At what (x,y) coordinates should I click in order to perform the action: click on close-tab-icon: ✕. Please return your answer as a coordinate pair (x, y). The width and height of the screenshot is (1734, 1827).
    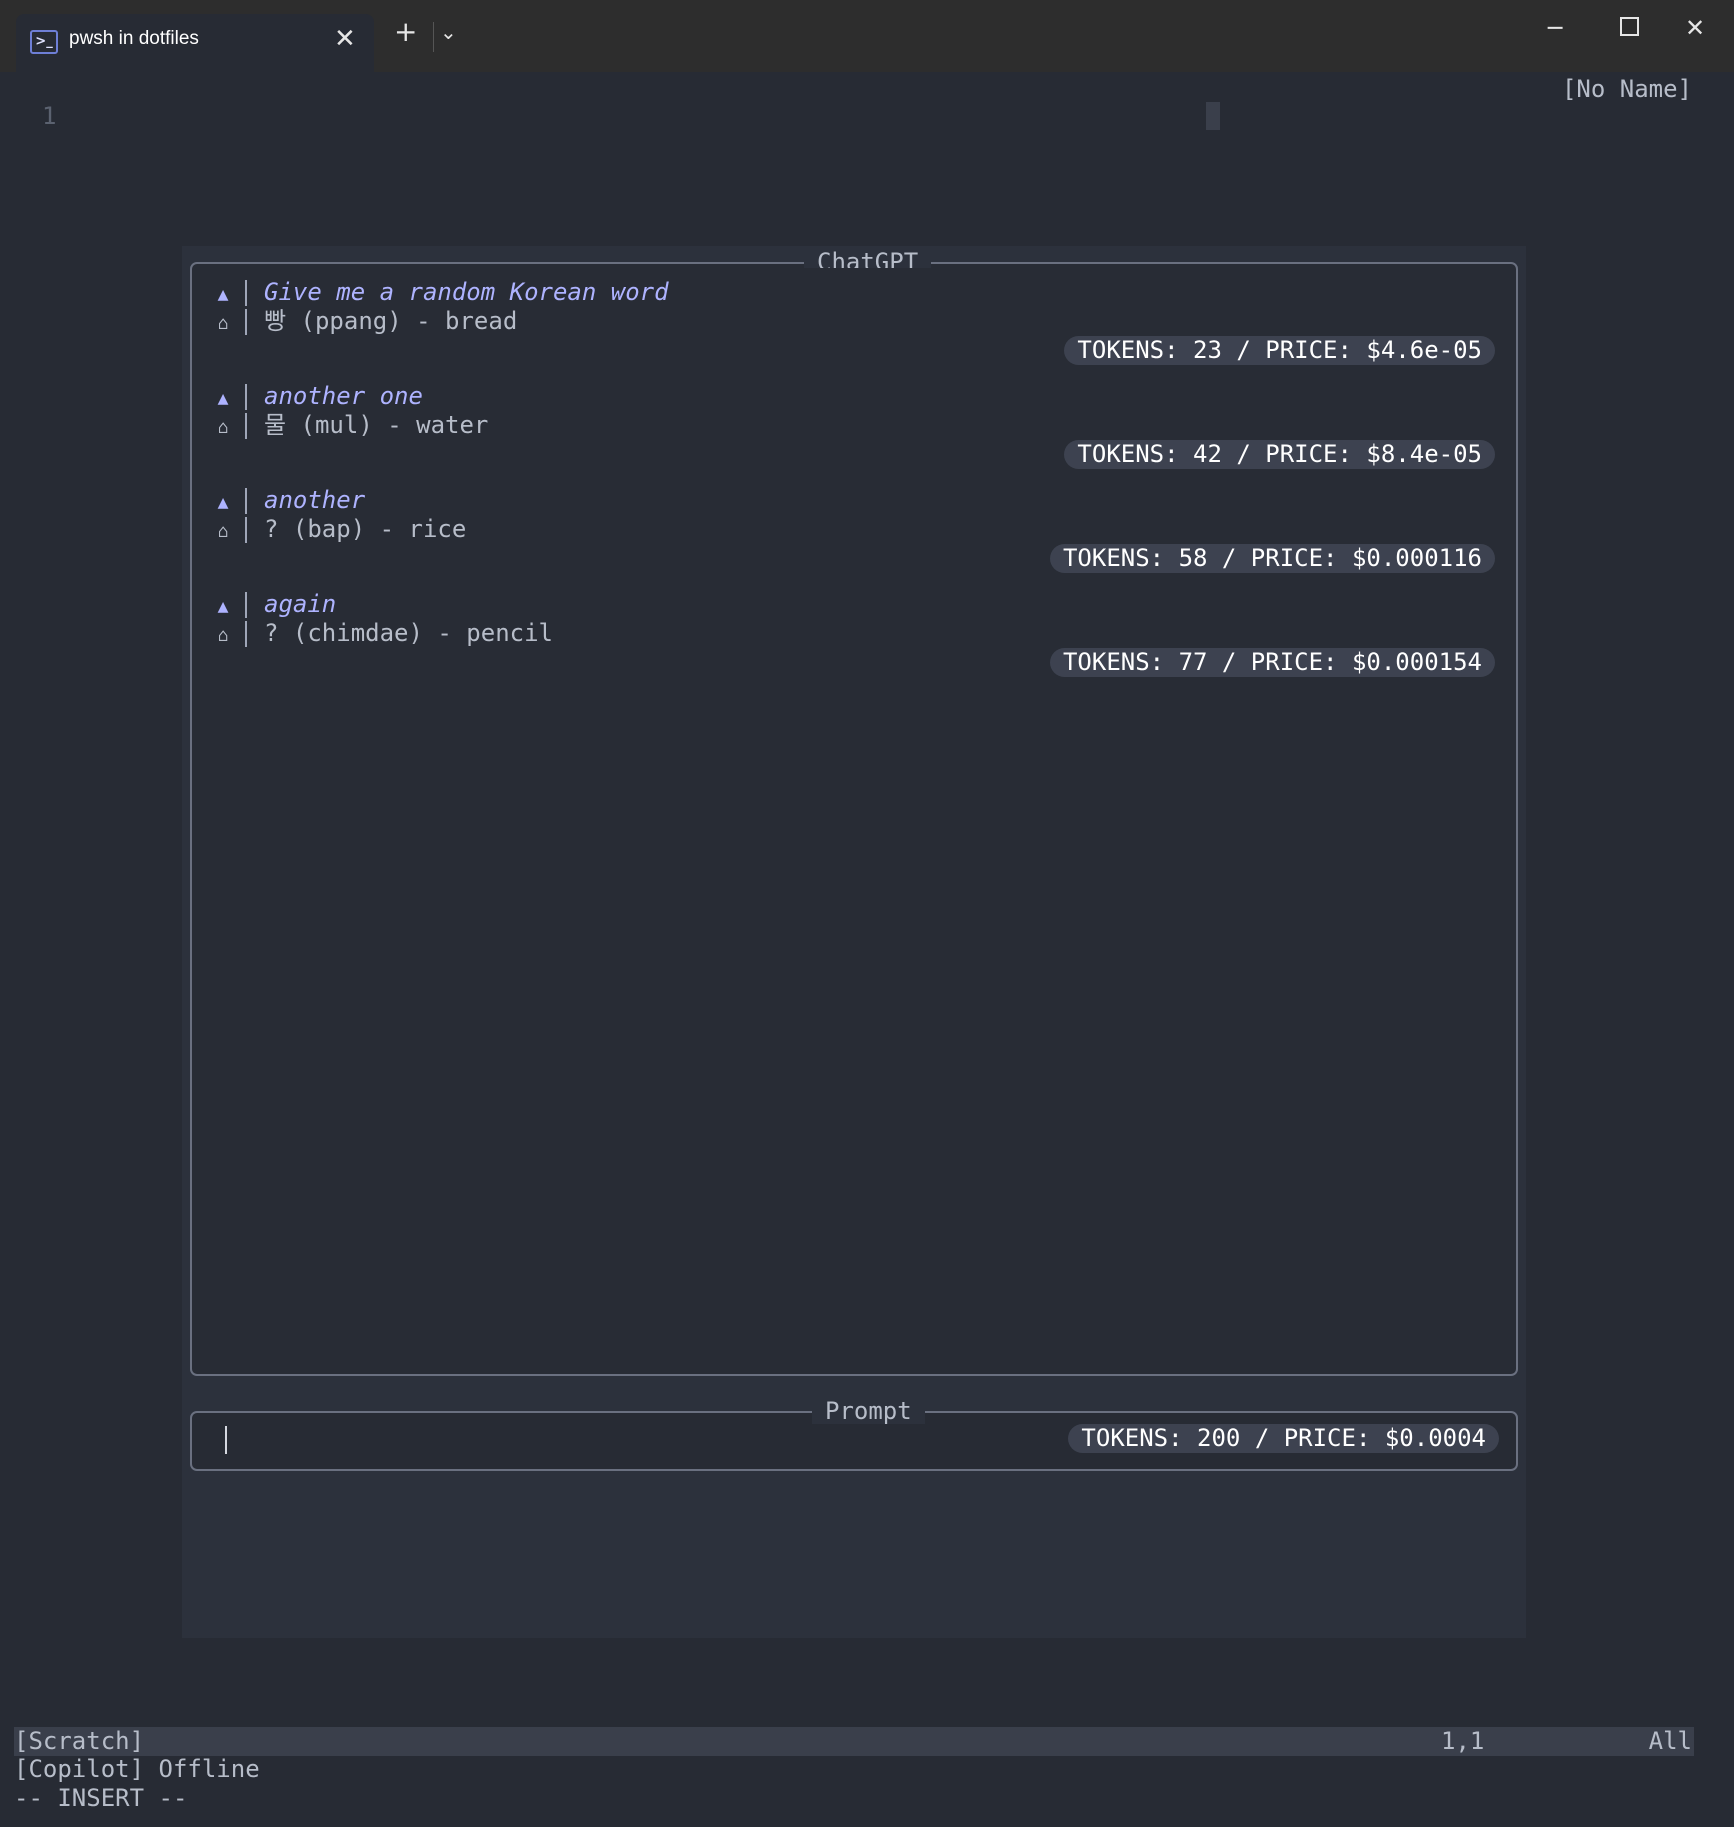
    Looking at the image, I should click on (345, 39).